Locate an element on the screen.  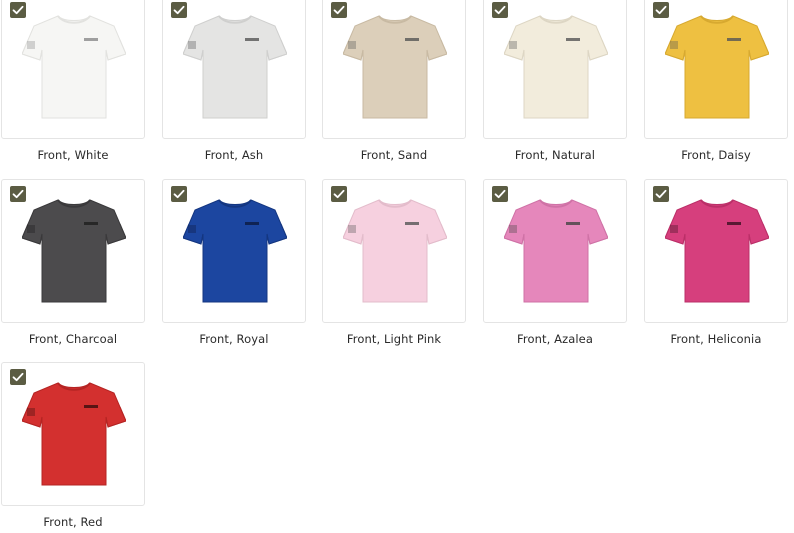
variant-label: Front, Charcoal is located at coordinates (73, 339).